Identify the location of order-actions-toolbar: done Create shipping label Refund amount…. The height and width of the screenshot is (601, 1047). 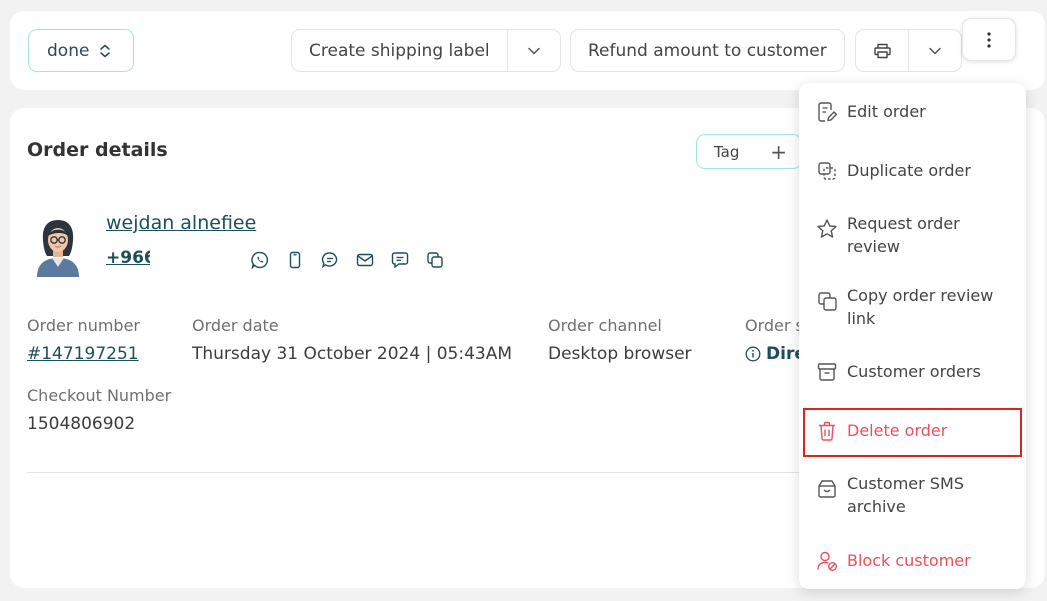
(527, 50).